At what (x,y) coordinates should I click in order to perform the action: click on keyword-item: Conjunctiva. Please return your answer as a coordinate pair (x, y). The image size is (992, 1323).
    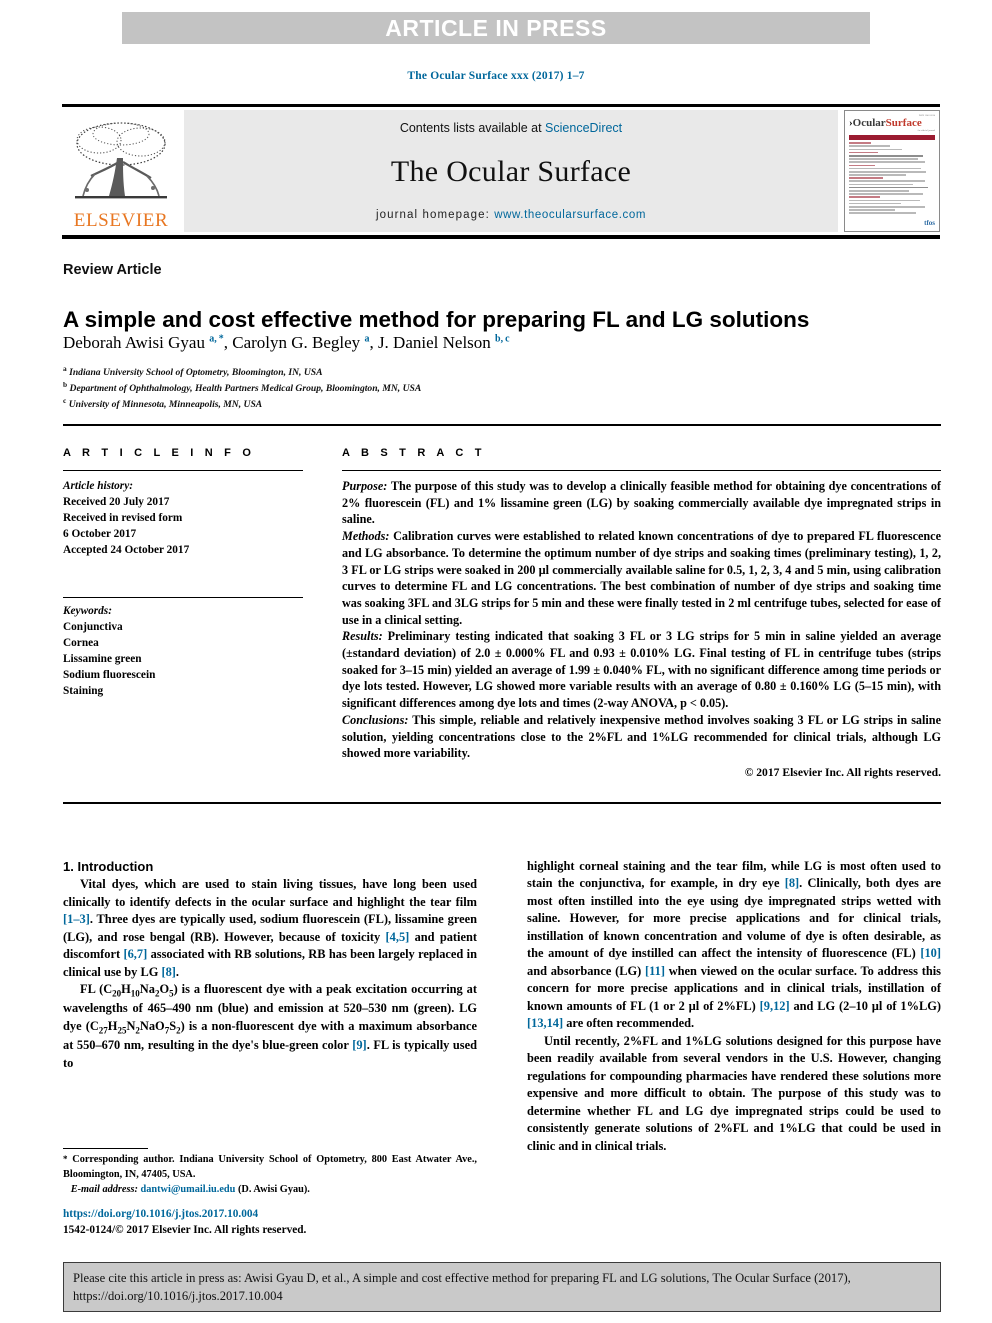
    Looking at the image, I should click on (93, 627).